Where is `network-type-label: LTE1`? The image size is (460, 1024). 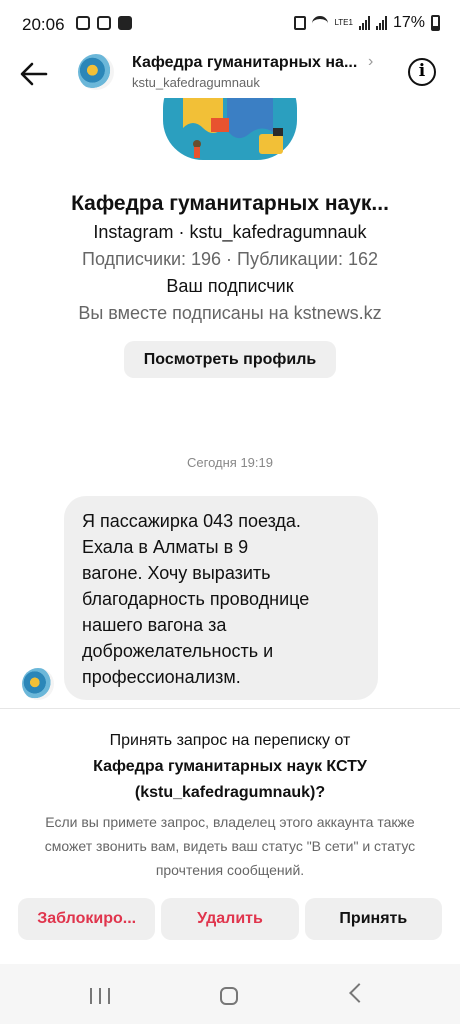
network-type-label: LTE1 is located at coordinates (343, 22).